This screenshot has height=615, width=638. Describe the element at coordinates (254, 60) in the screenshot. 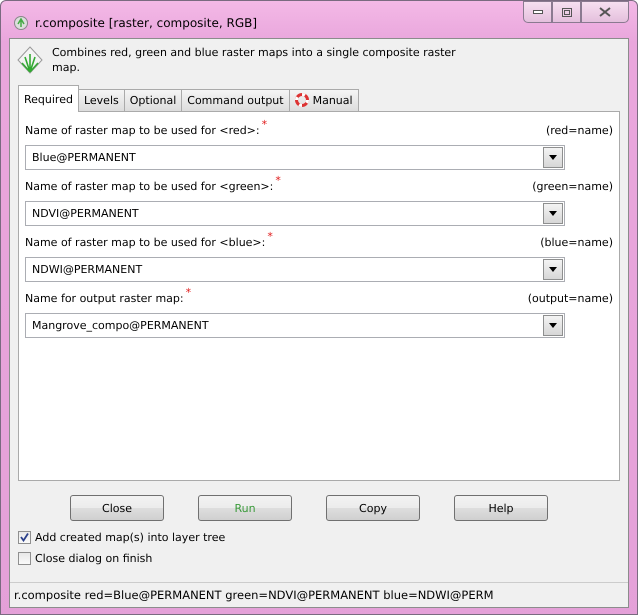

I see `module-description: Combines red, green and blue raster maps into a single composite raster map.` at that location.